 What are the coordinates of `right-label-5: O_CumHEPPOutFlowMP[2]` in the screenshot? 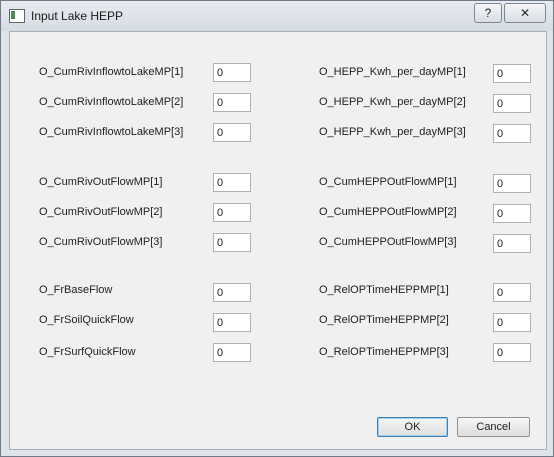 It's located at (388, 212).